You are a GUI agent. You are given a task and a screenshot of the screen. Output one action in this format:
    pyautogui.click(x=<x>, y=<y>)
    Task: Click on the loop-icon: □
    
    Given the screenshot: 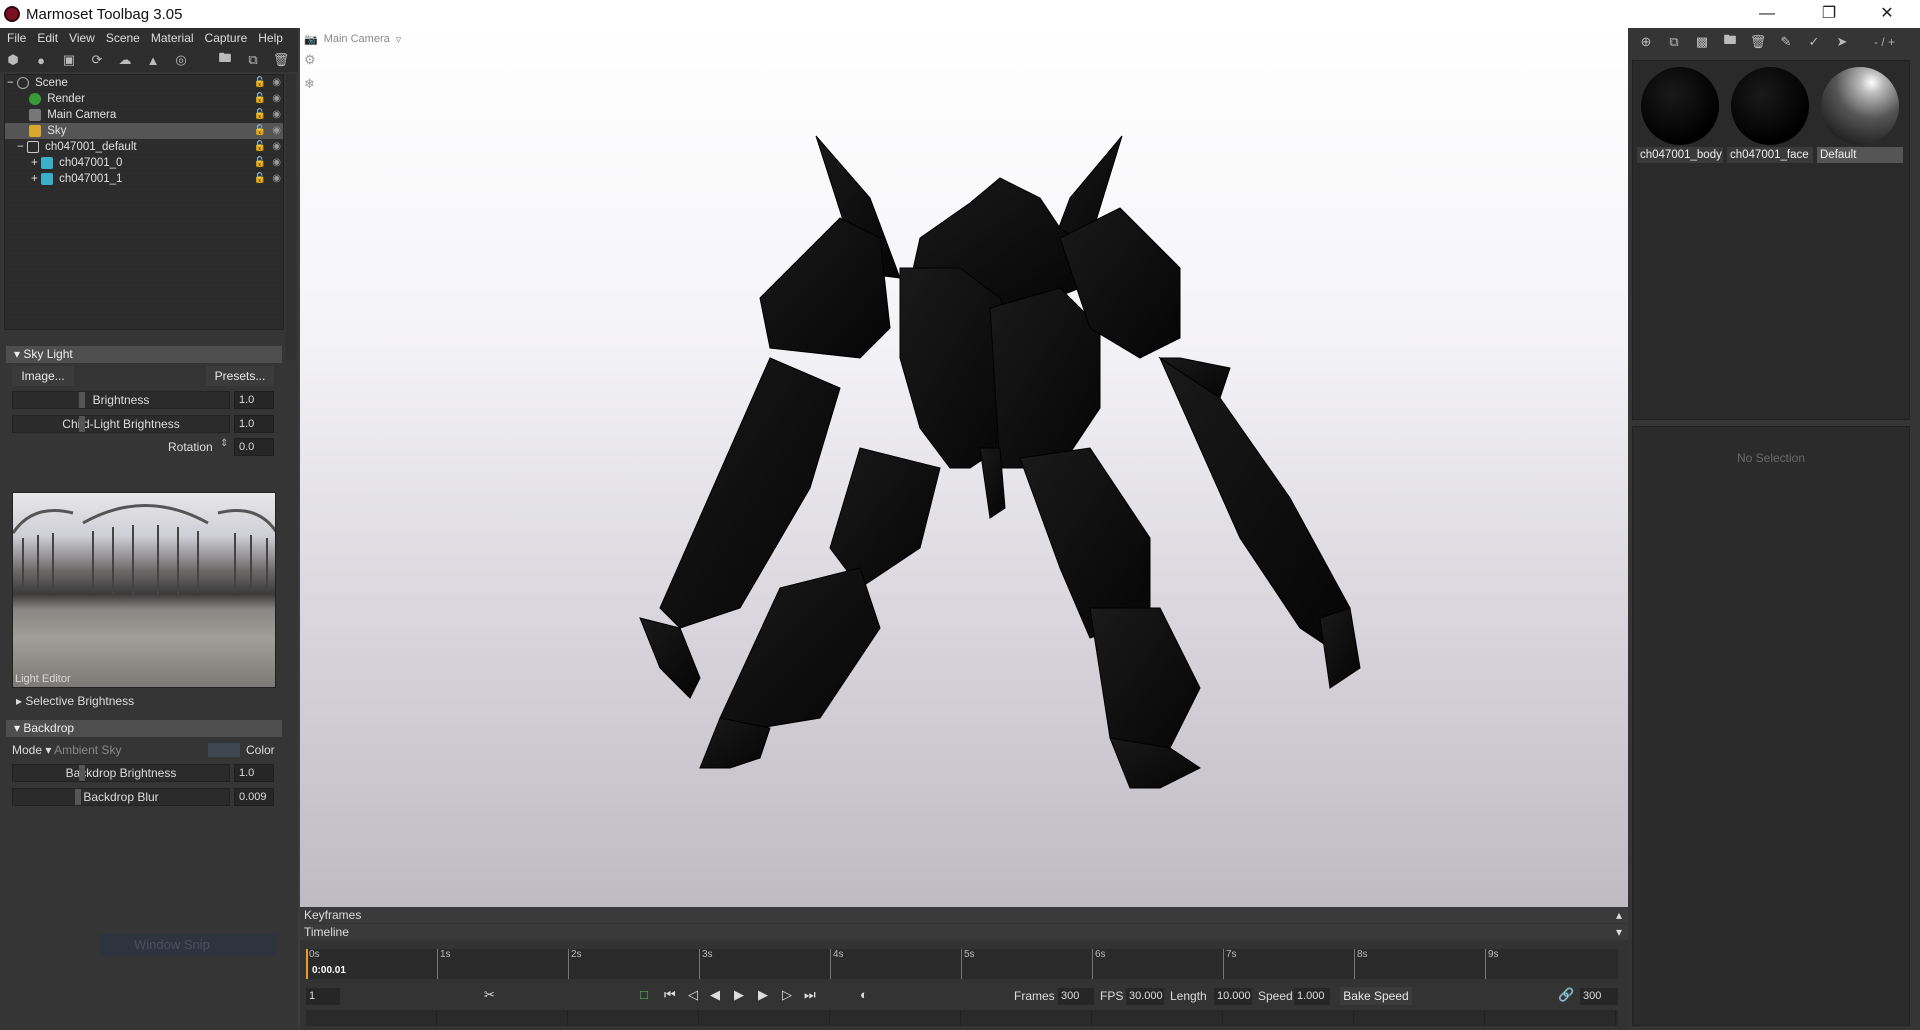 What is the action you would take?
    pyautogui.click(x=644, y=994)
    